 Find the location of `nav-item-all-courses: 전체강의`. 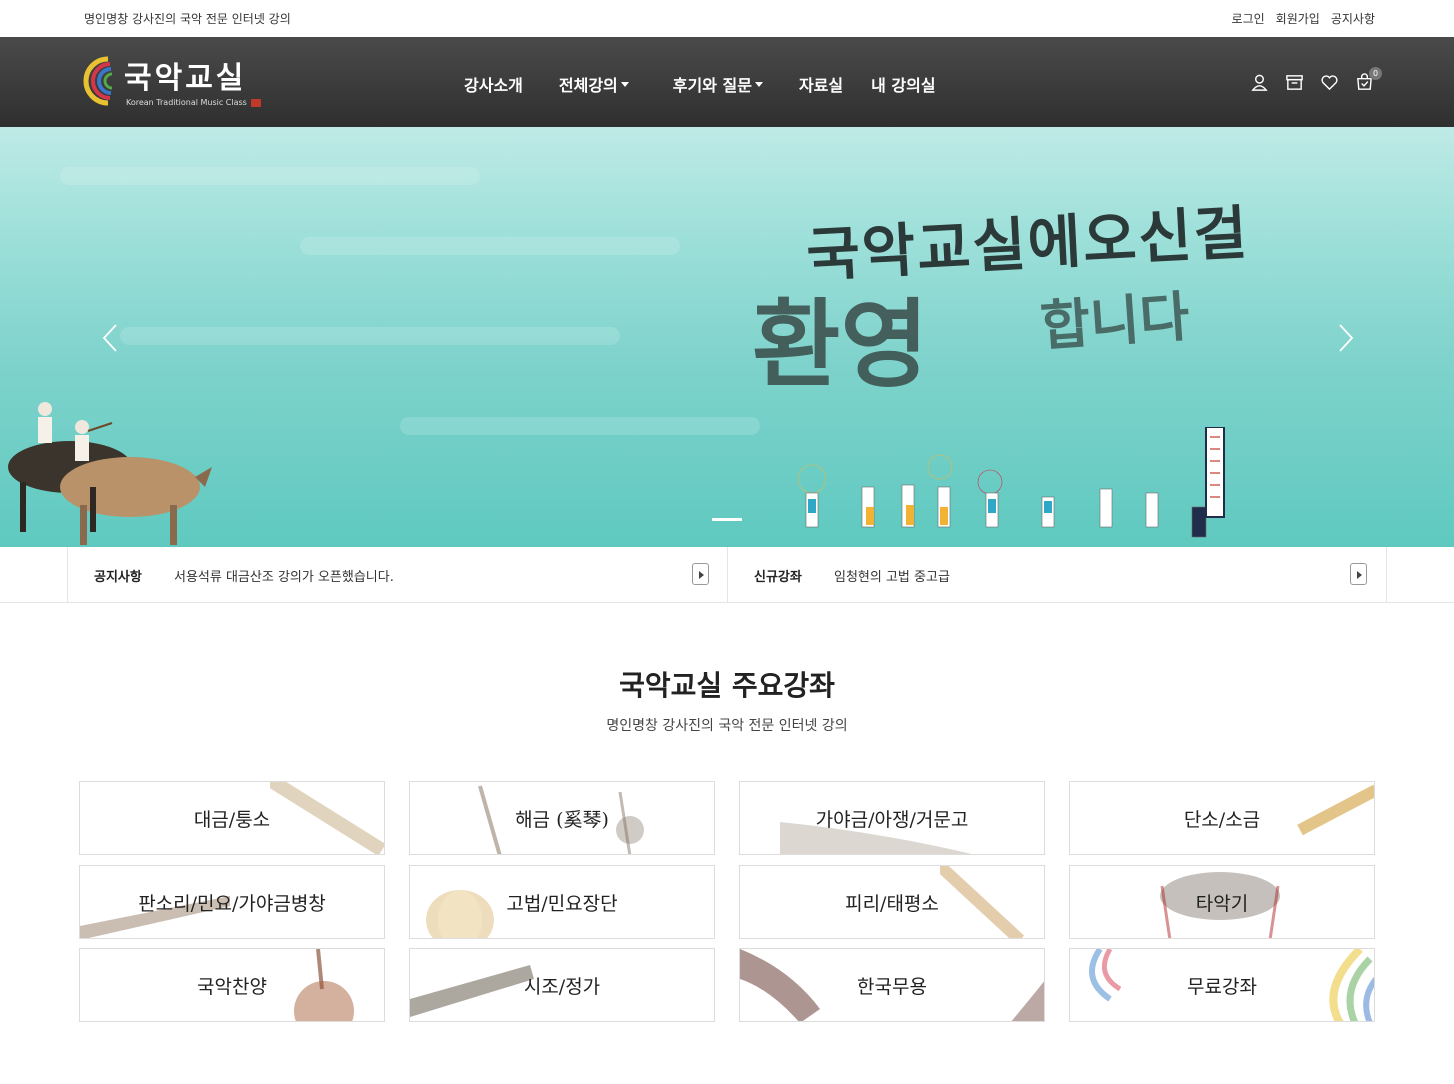

nav-item-all-courses: 전체강의 is located at coordinates (594, 84).